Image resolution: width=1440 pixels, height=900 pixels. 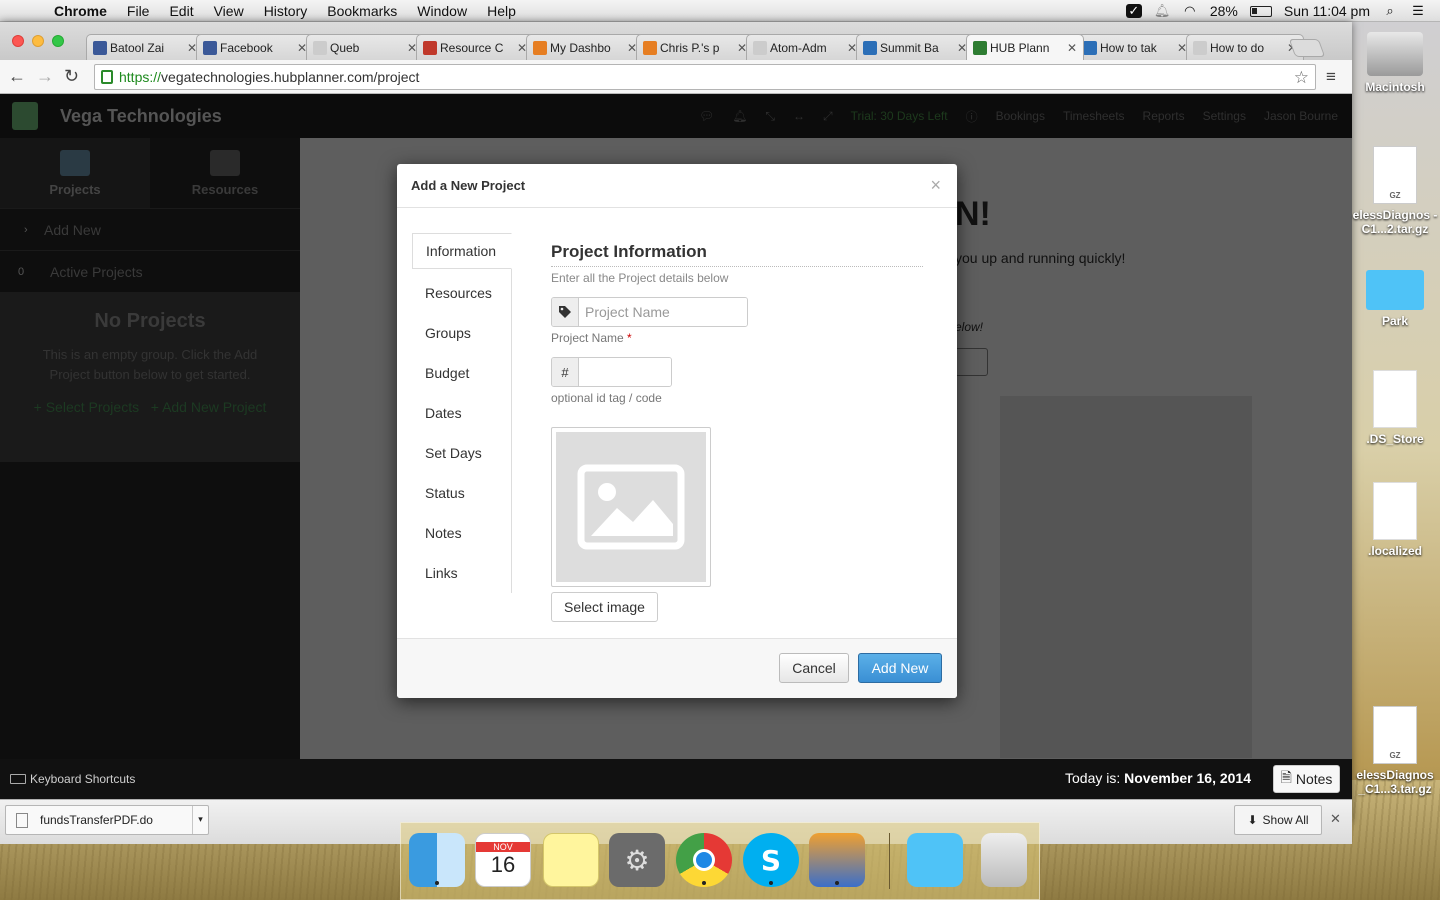 What do you see at coordinates (107, 77) in the screenshot?
I see `secure-lock-icon` at bounding box center [107, 77].